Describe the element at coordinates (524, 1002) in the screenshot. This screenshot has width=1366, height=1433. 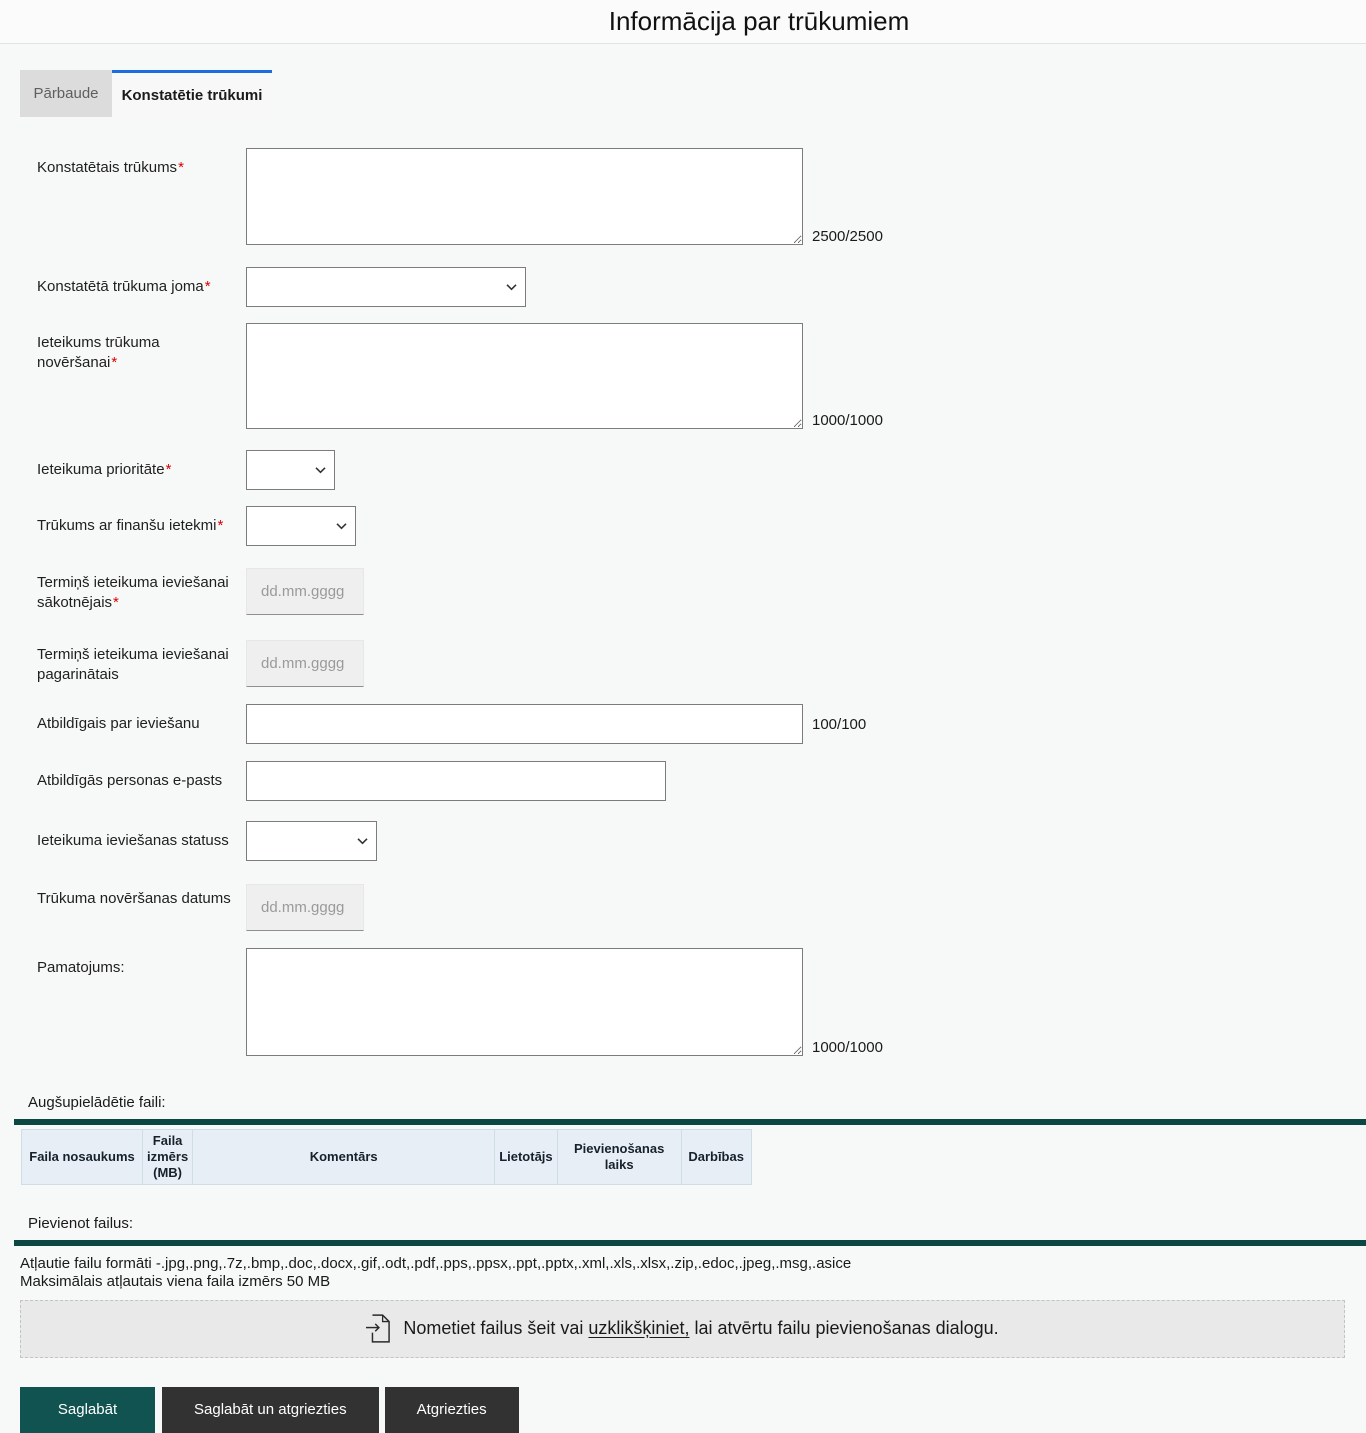
I see `pamatojums-textarea` at that location.